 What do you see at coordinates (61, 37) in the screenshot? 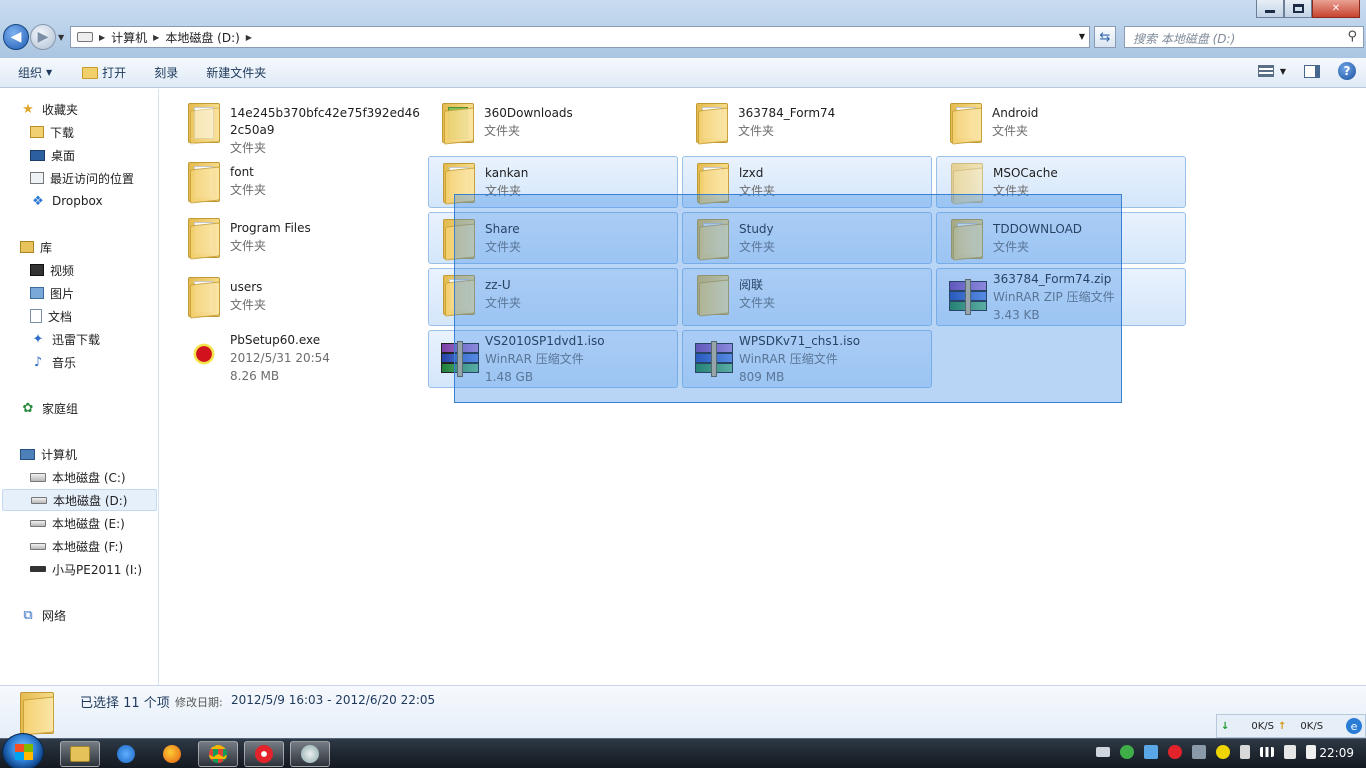
I see `recent-pages-dropdown: ▼` at bounding box center [61, 37].